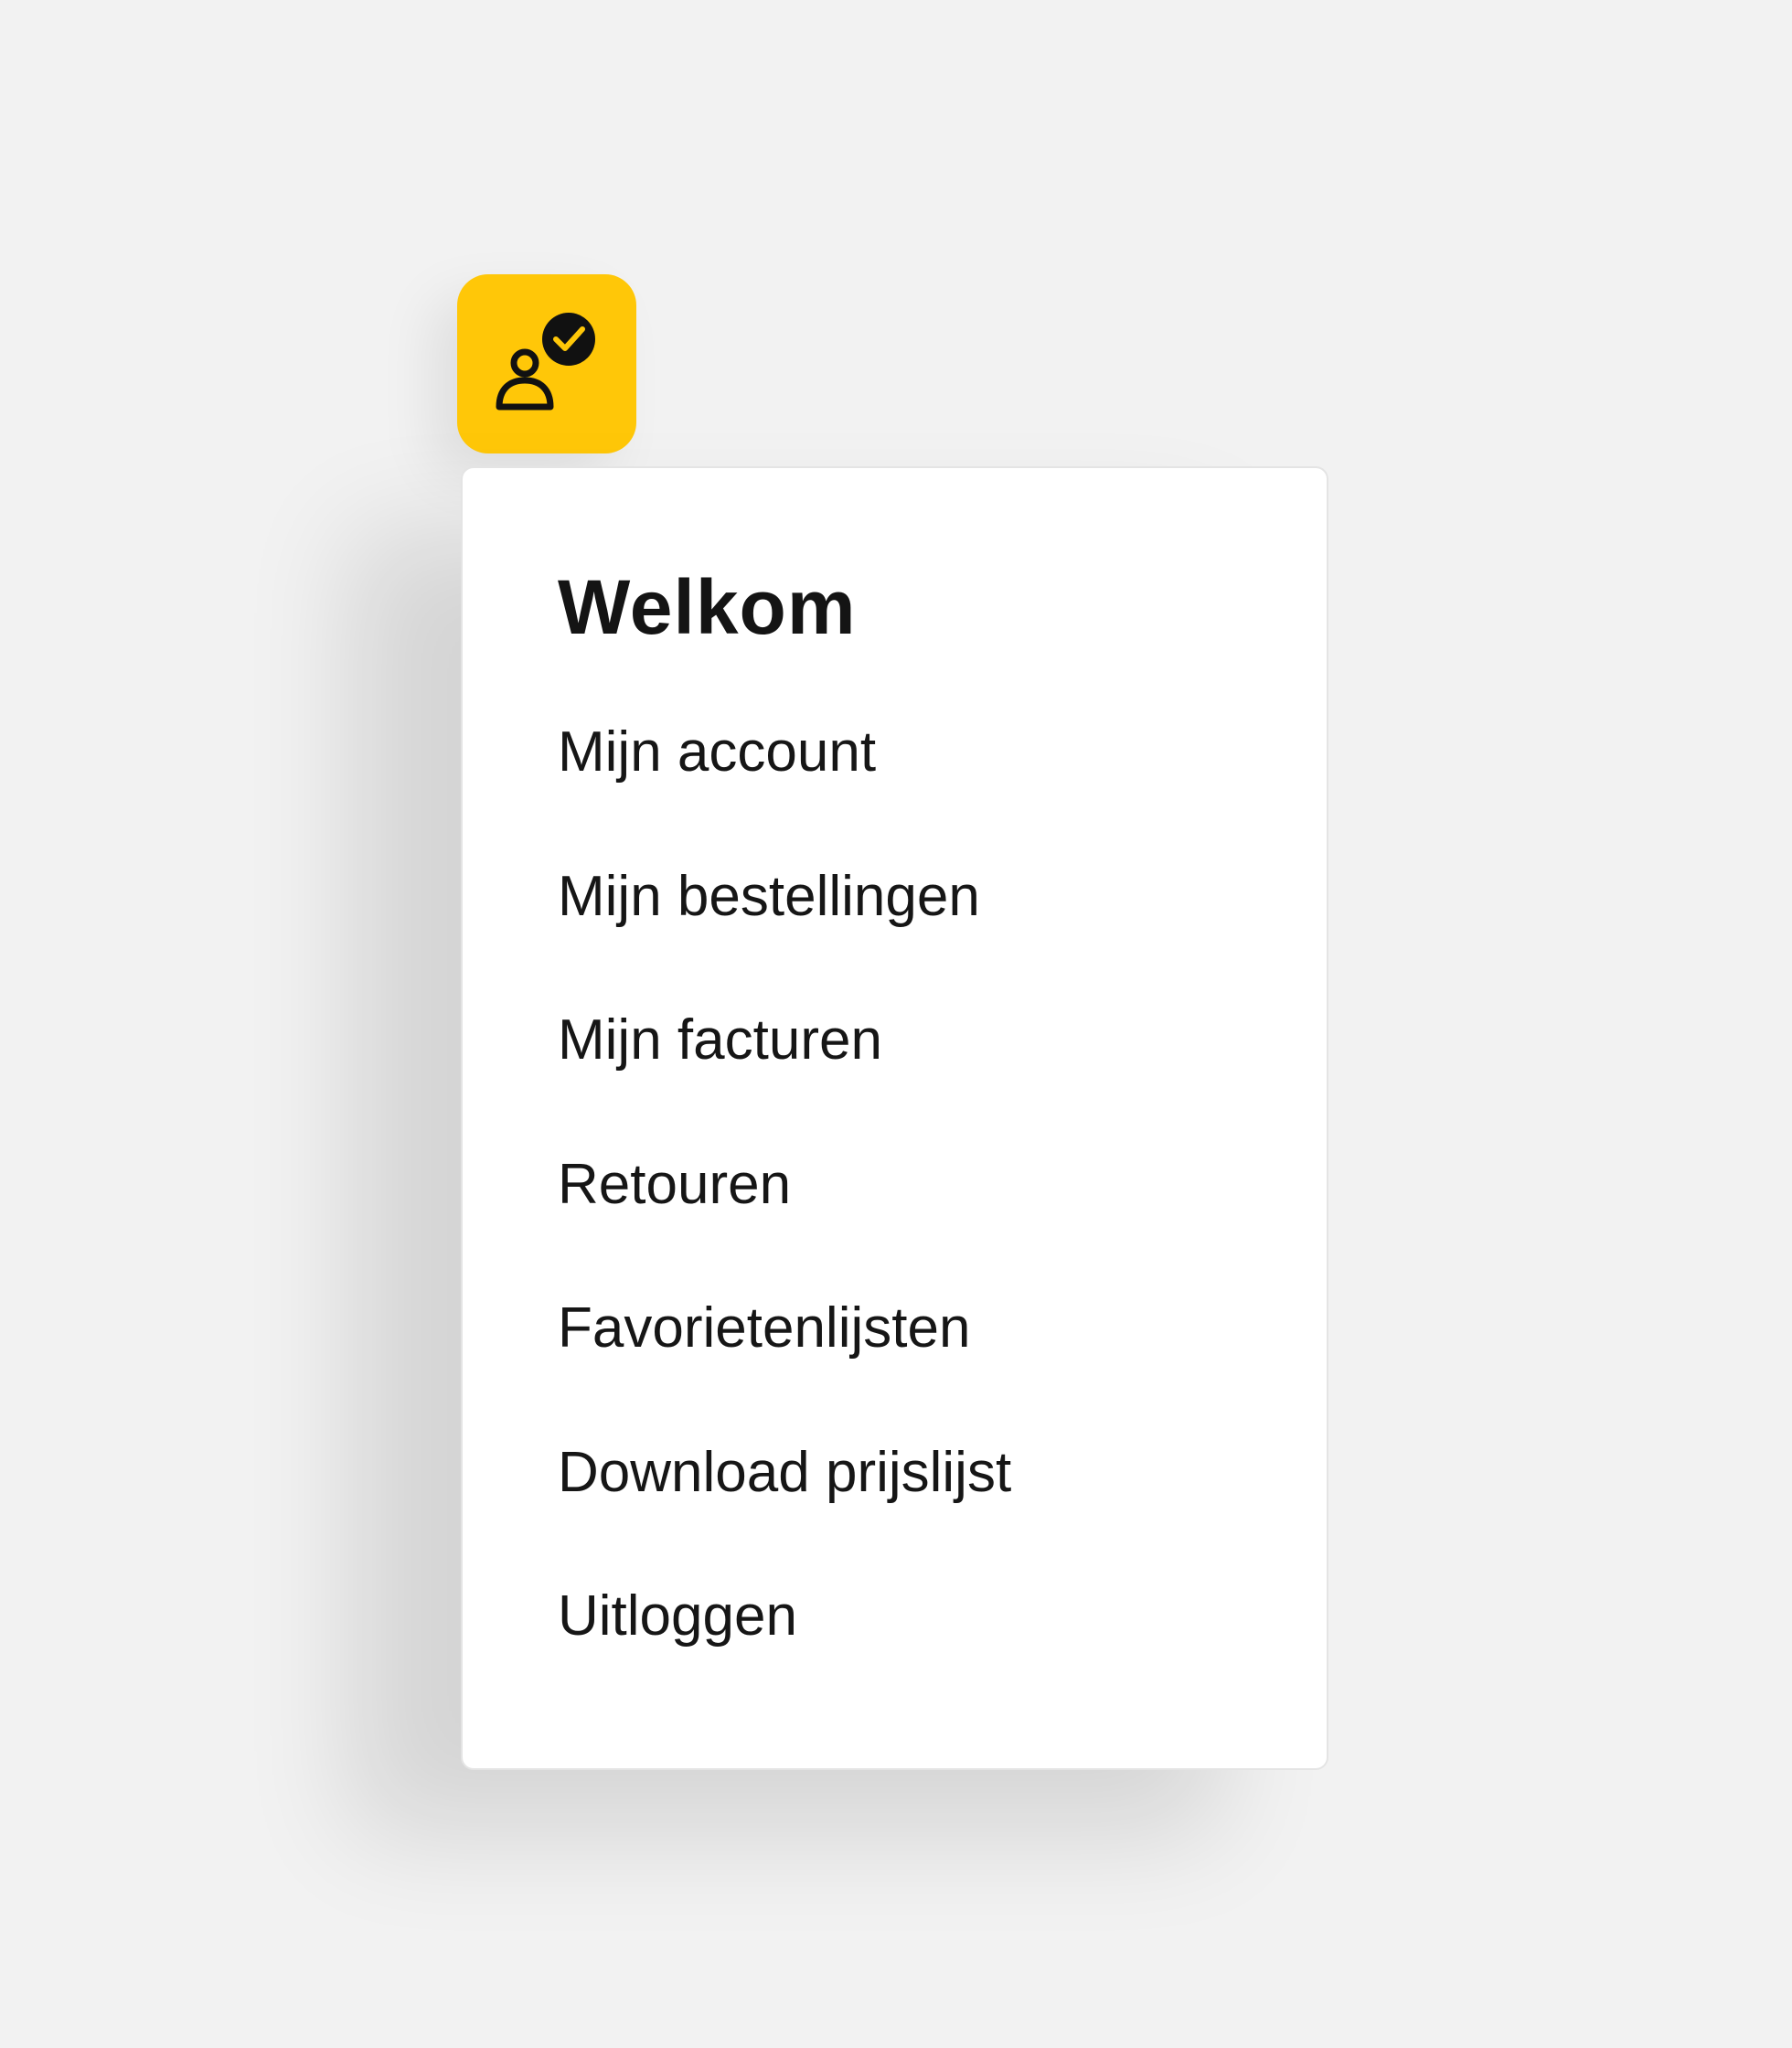 The width and height of the screenshot is (1792, 2048). What do you see at coordinates (784, 1516) in the screenshot?
I see `menu-item-download-prijslijst: Download prijslijst` at bounding box center [784, 1516].